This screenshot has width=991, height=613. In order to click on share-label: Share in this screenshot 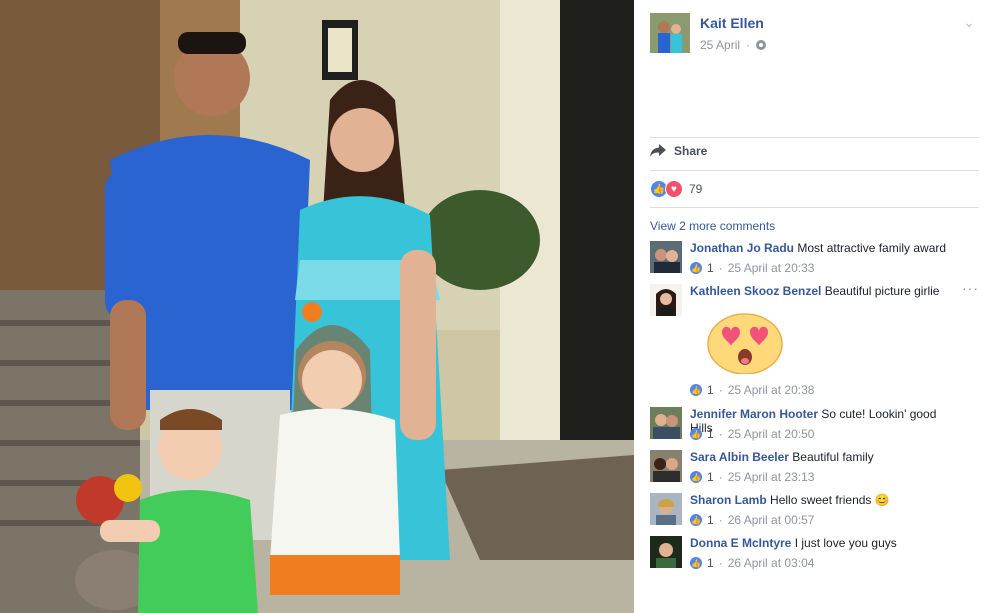, I will do `click(691, 151)`.